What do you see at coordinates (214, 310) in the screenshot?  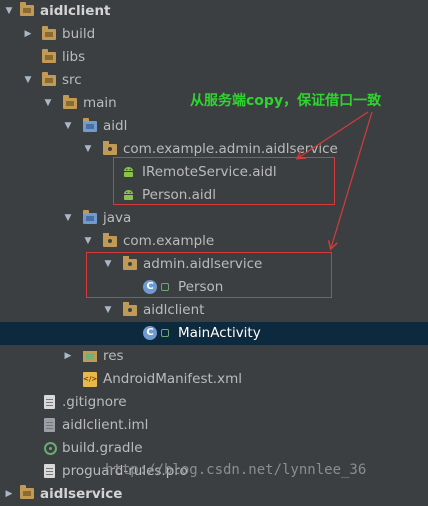 I see `tree-item-client-package: ▼ aidlclient` at bounding box center [214, 310].